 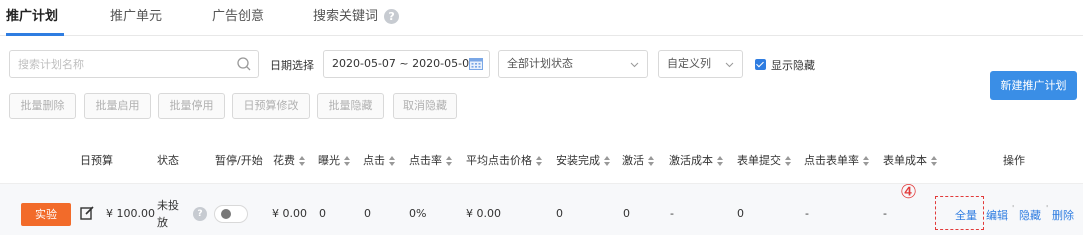 I want to click on checkbox-checked-icon, so click(x=760, y=64).